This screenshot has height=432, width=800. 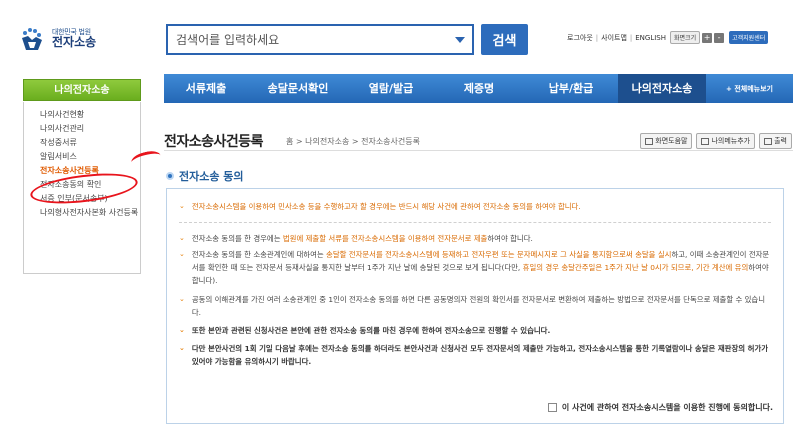 What do you see at coordinates (552, 407) in the screenshot?
I see `consent-checkbox` at bounding box center [552, 407].